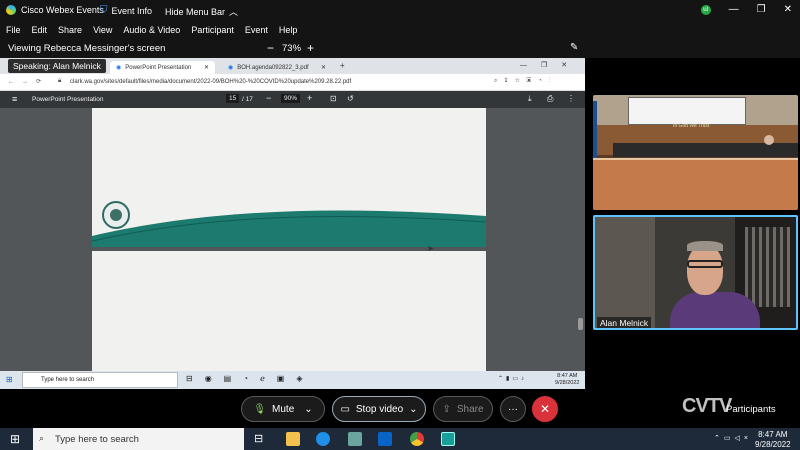 The height and width of the screenshot is (450, 800). What do you see at coordinates (705, 9) in the screenshot?
I see `user-avatar: ul` at bounding box center [705, 9].